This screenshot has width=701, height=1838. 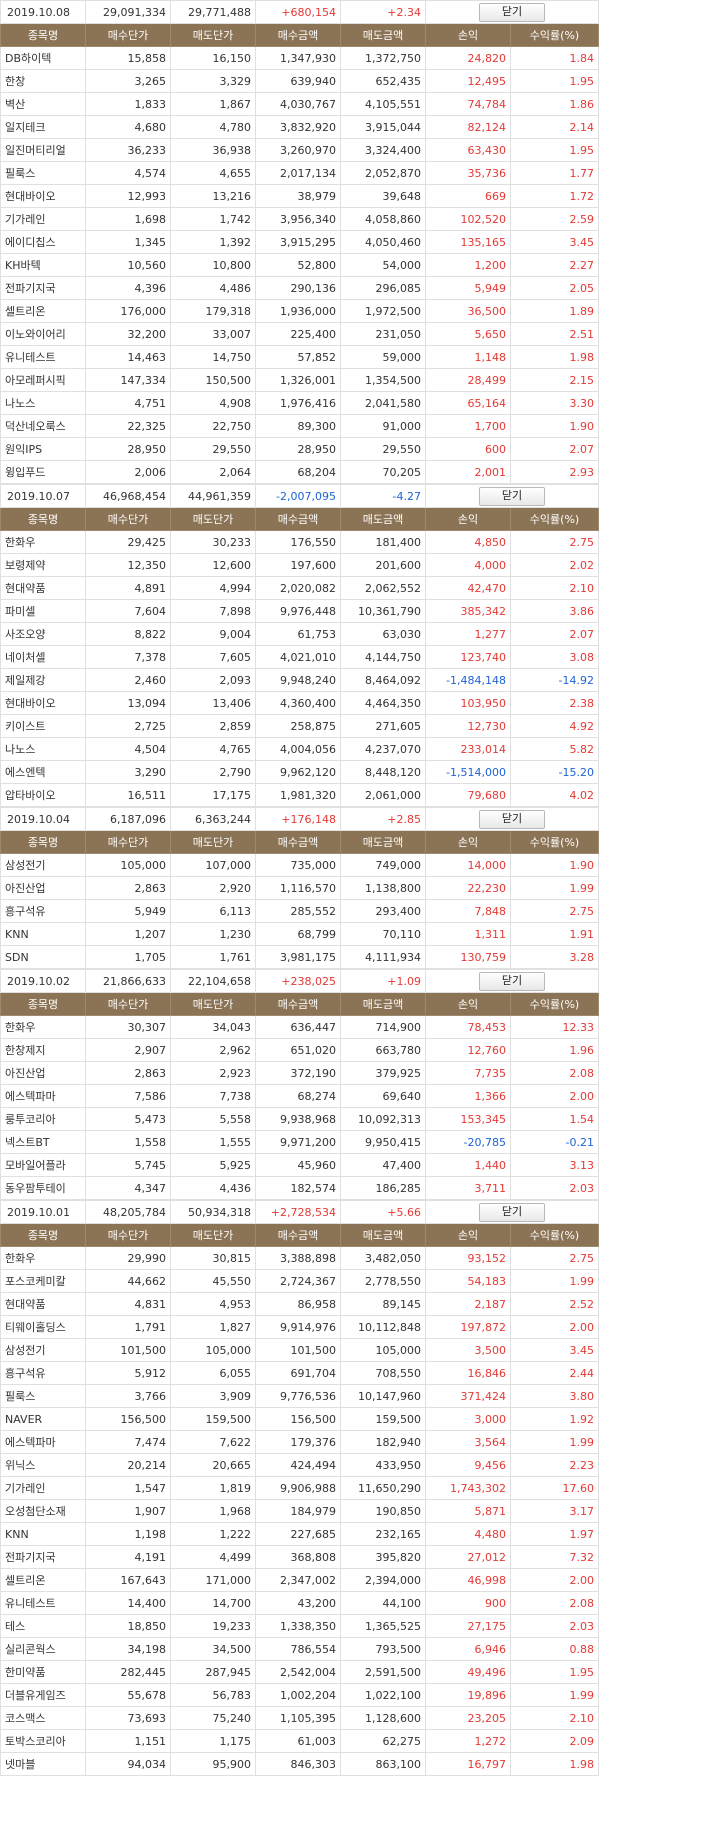 What do you see at coordinates (298, 1119) in the screenshot?
I see `buy-amount: 9,938,968` at bounding box center [298, 1119].